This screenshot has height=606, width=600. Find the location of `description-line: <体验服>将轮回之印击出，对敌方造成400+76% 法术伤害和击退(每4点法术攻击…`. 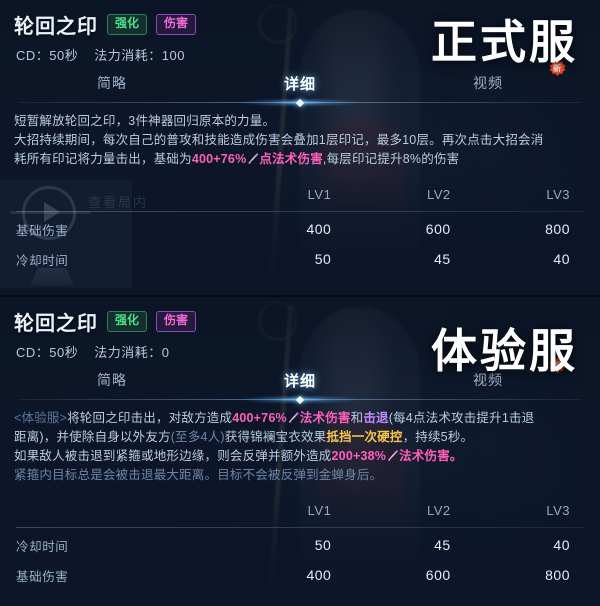

description-line: <体验服>将轮回之印击出，对敌方造成400+76% 法术伤害和击退(每4点法术攻击… is located at coordinates (301, 418).